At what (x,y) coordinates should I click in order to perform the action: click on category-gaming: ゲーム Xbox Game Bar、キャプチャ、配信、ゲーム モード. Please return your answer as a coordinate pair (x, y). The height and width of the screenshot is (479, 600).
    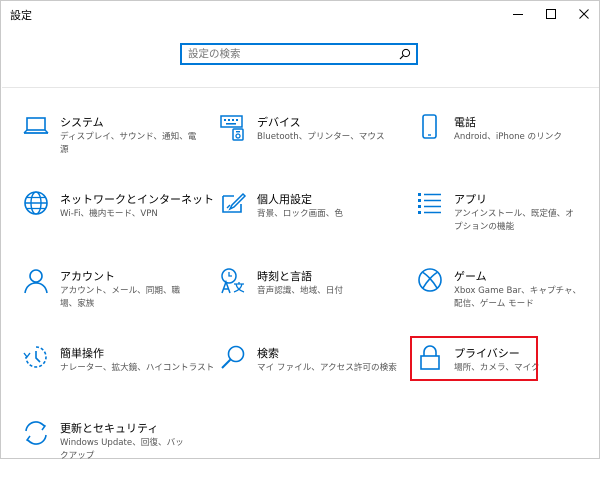
    Looking at the image, I should click on (501, 297).